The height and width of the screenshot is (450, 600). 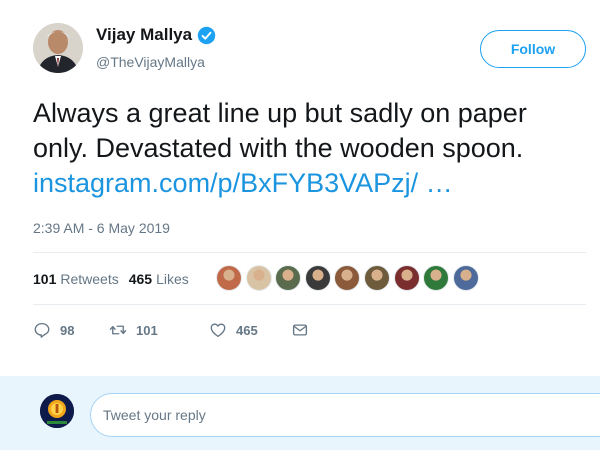 I want to click on heart-icon, so click(x=218, y=330).